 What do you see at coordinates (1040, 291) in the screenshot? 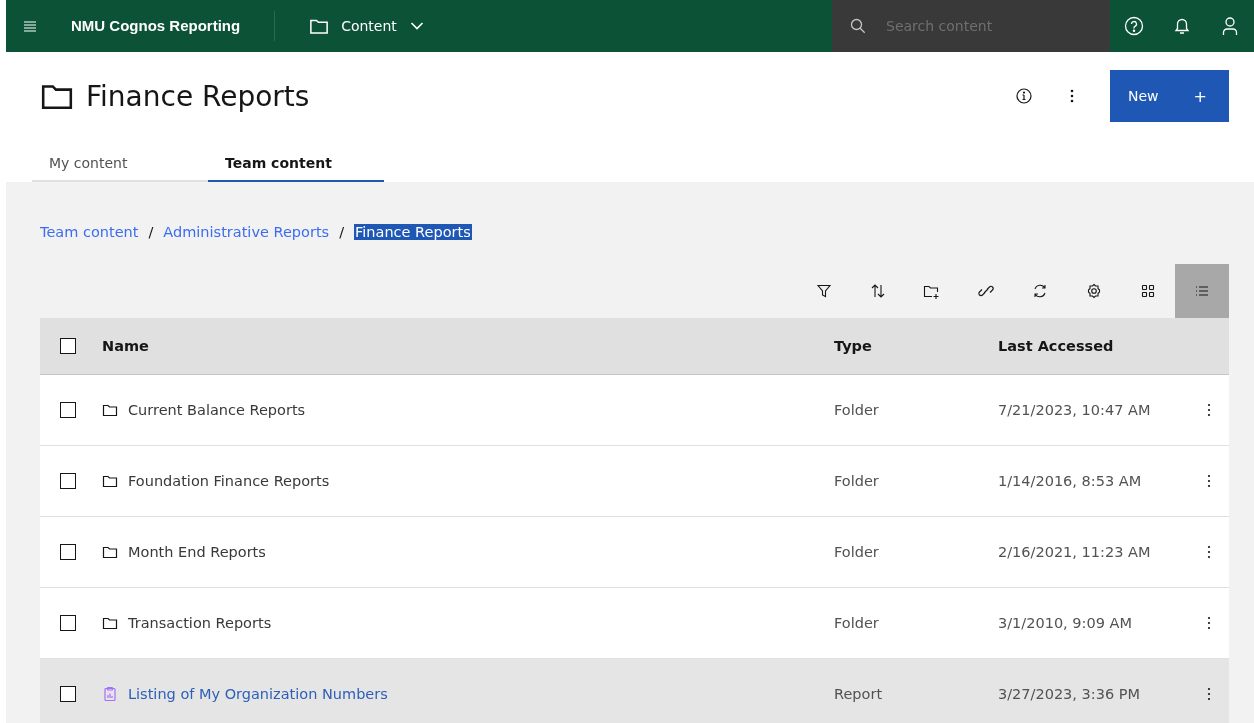
I see `refresh-icon` at bounding box center [1040, 291].